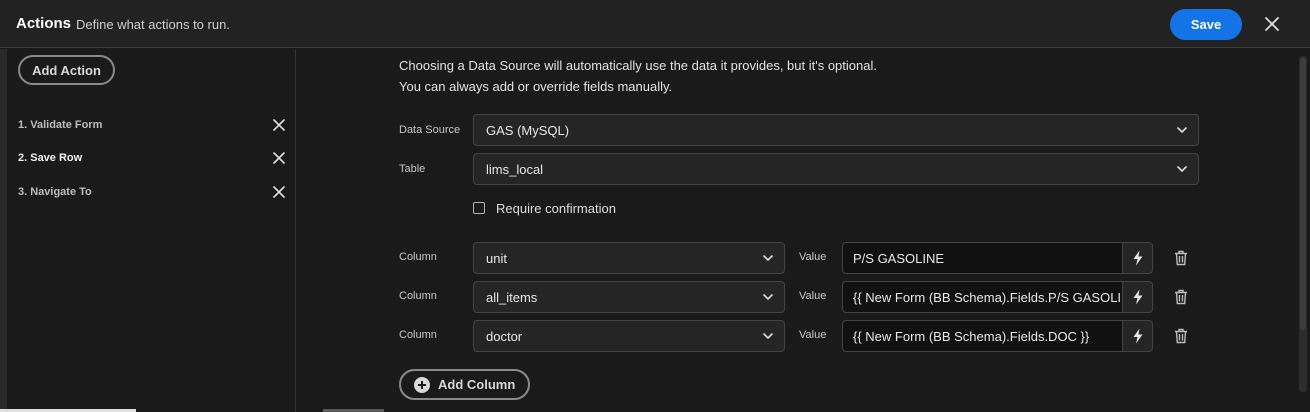 Image resolution: width=1310 pixels, height=412 pixels. What do you see at coordinates (629, 258) in the screenshot?
I see `column-select-unit: unit` at bounding box center [629, 258].